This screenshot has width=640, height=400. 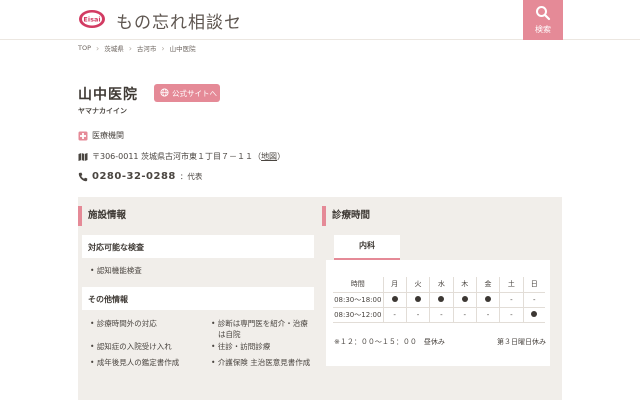 I want to click on exam-item-label: 認知機能検査, so click(x=119, y=270).